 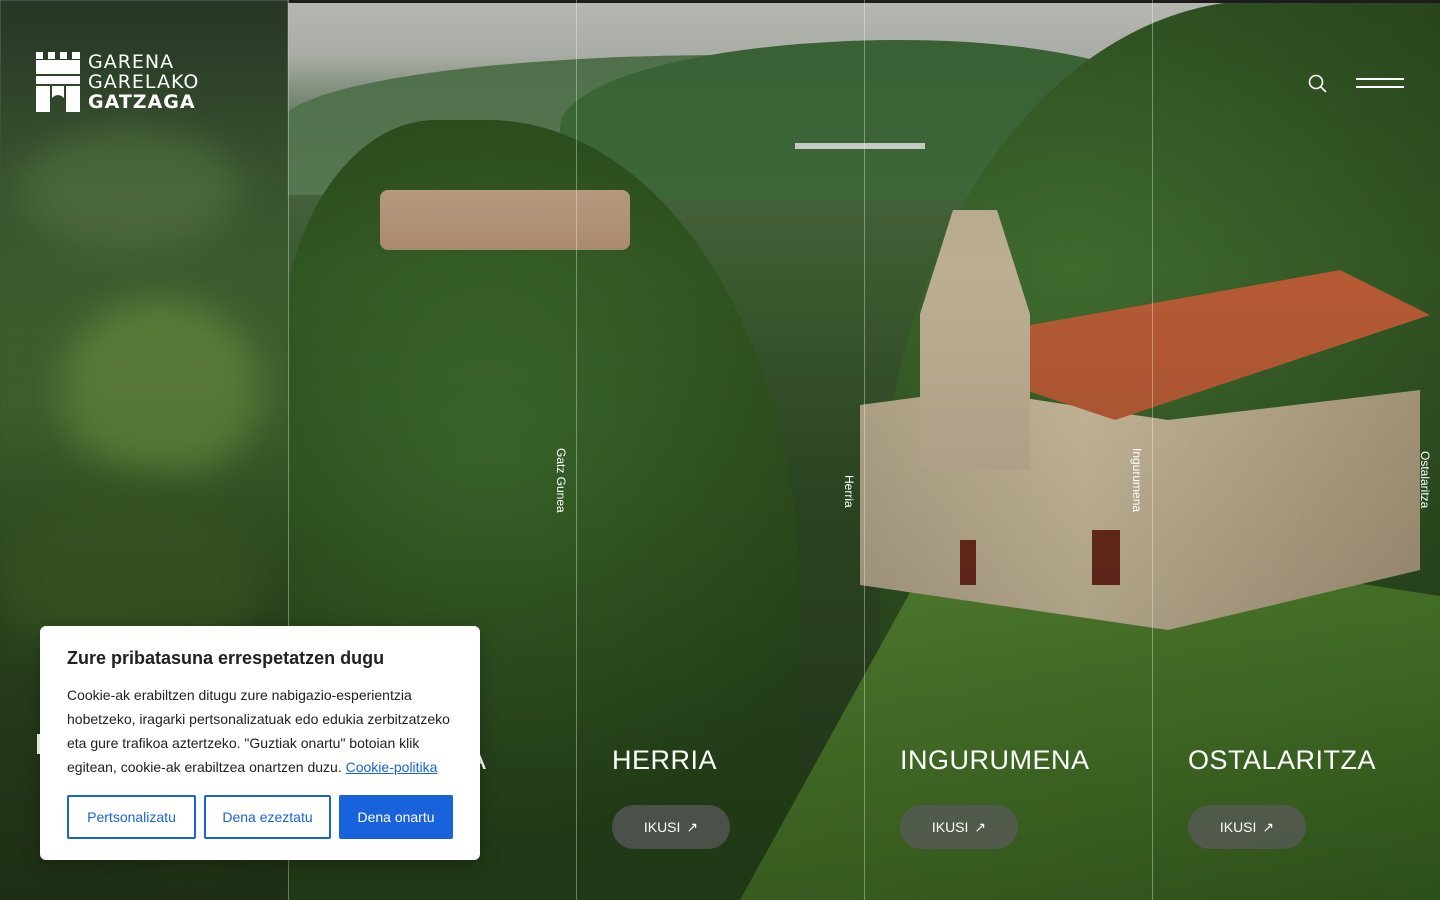 What do you see at coordinates (665, 760) in the screenshot?
I see `section-title-herria: HERRIA` at bounding box center [665, 760].